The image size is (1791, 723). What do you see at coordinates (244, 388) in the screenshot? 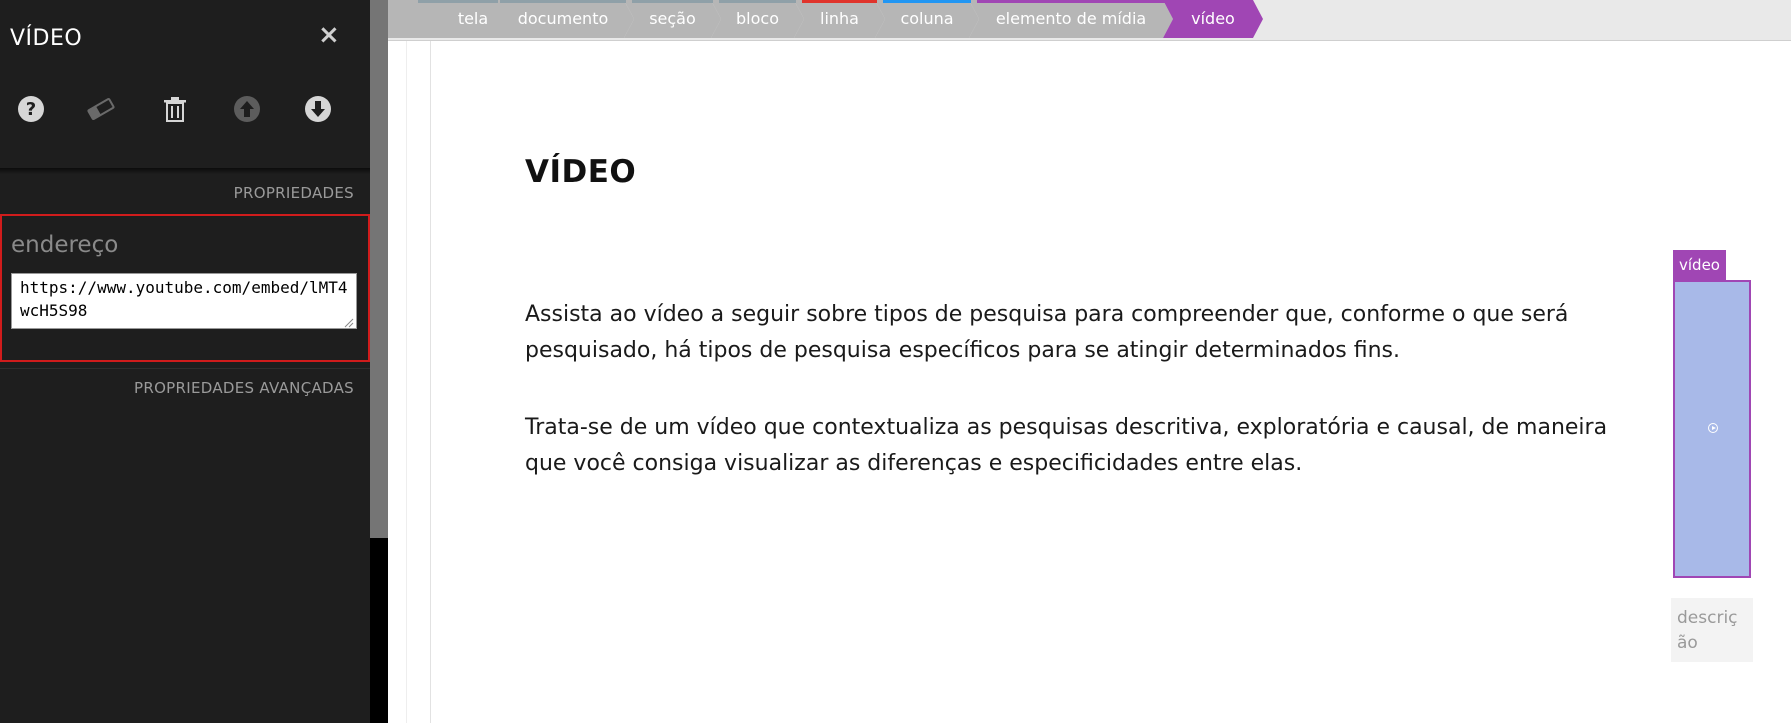
I see `advanced-properties-section-title: PROPRIEDADES AVANÇADAS` at bounding box center [244, 388].